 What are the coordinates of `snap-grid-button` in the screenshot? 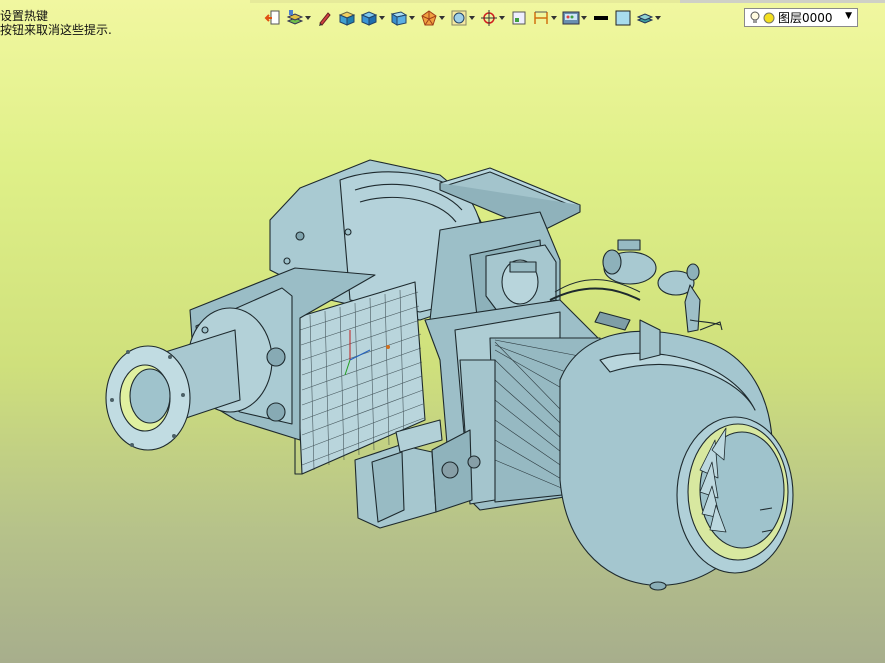 It's located at (463, 18).